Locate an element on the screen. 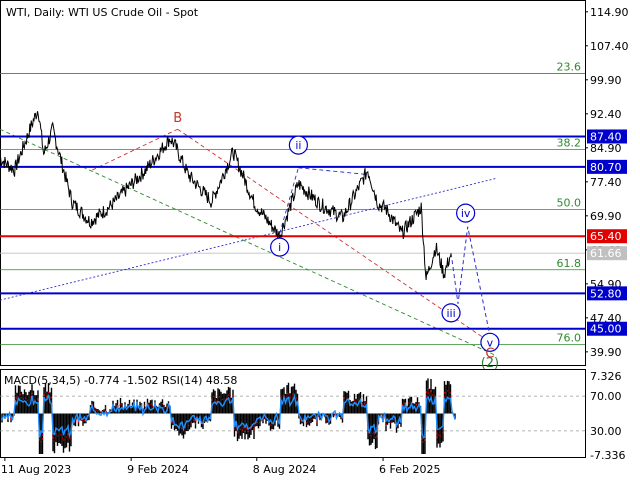 This screenshot has height=484, width=640. key-level-tag-label: 52.80 is located at coordinates (606, 293).